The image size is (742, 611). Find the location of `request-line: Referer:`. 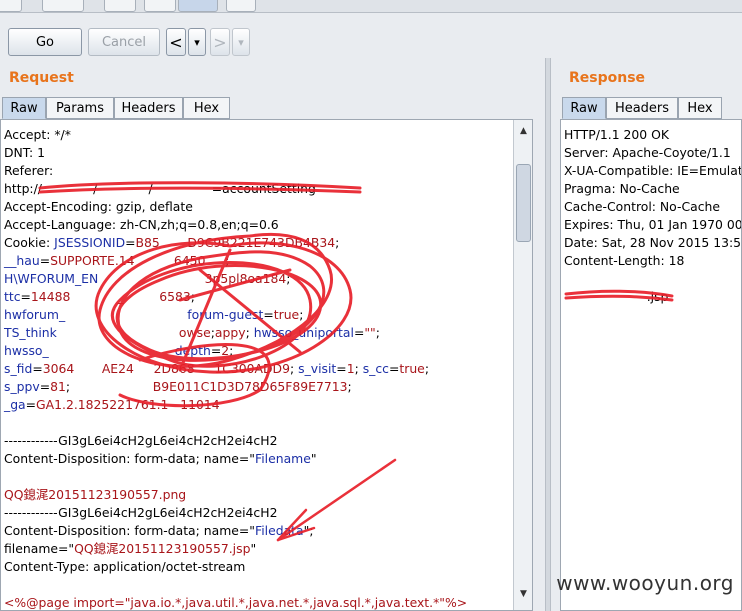

request-line: Referer: is located at coordinates (235, 171).